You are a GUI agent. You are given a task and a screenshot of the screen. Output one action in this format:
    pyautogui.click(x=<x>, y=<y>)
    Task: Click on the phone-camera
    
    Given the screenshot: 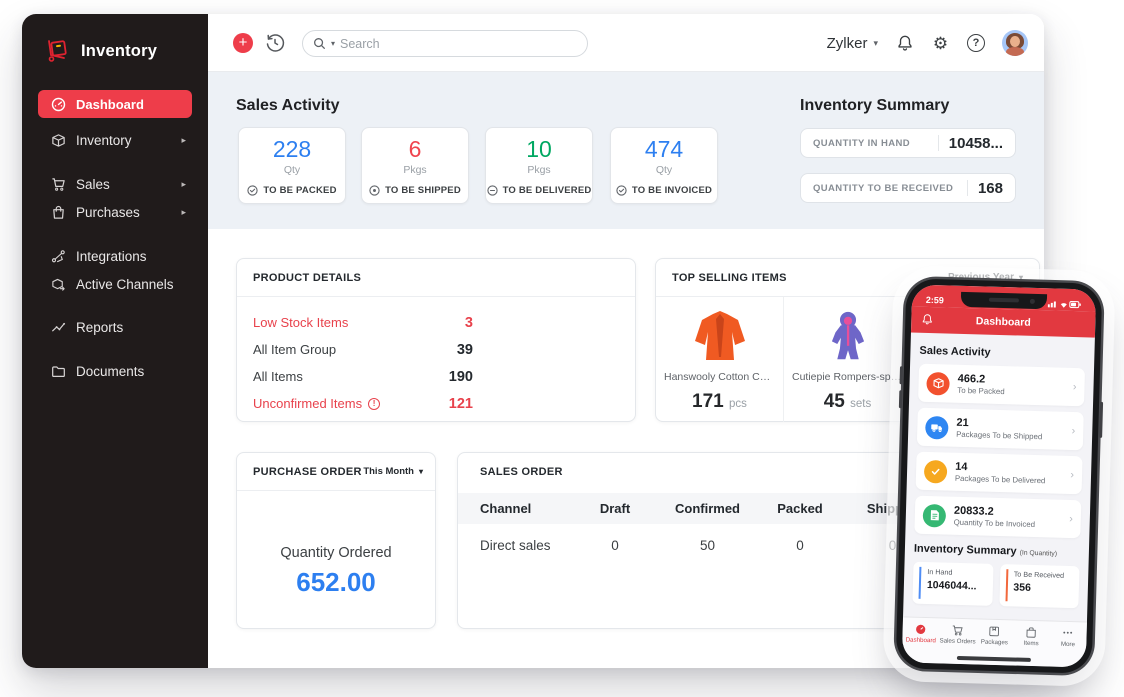 What is the action you would take?
    pyautogui.click(x=1032, y=301)
    